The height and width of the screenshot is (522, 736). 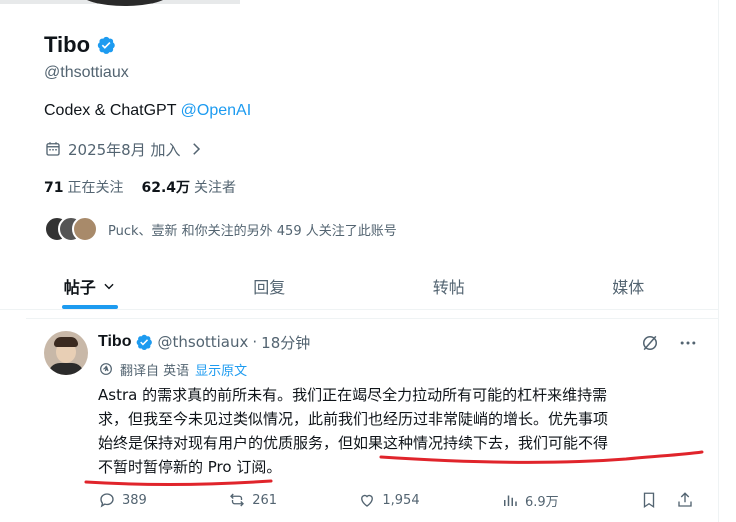 I want to click on views-button: 6.9万, so click(x=530, y=500).